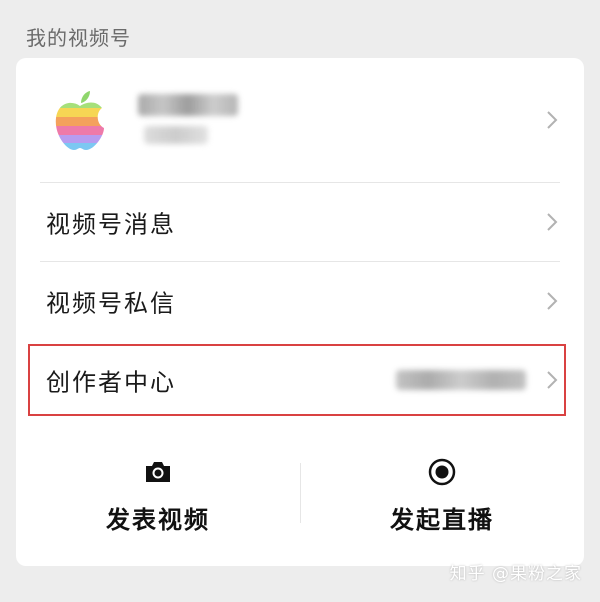  I want to click on camera-icon, so click(158, 472).